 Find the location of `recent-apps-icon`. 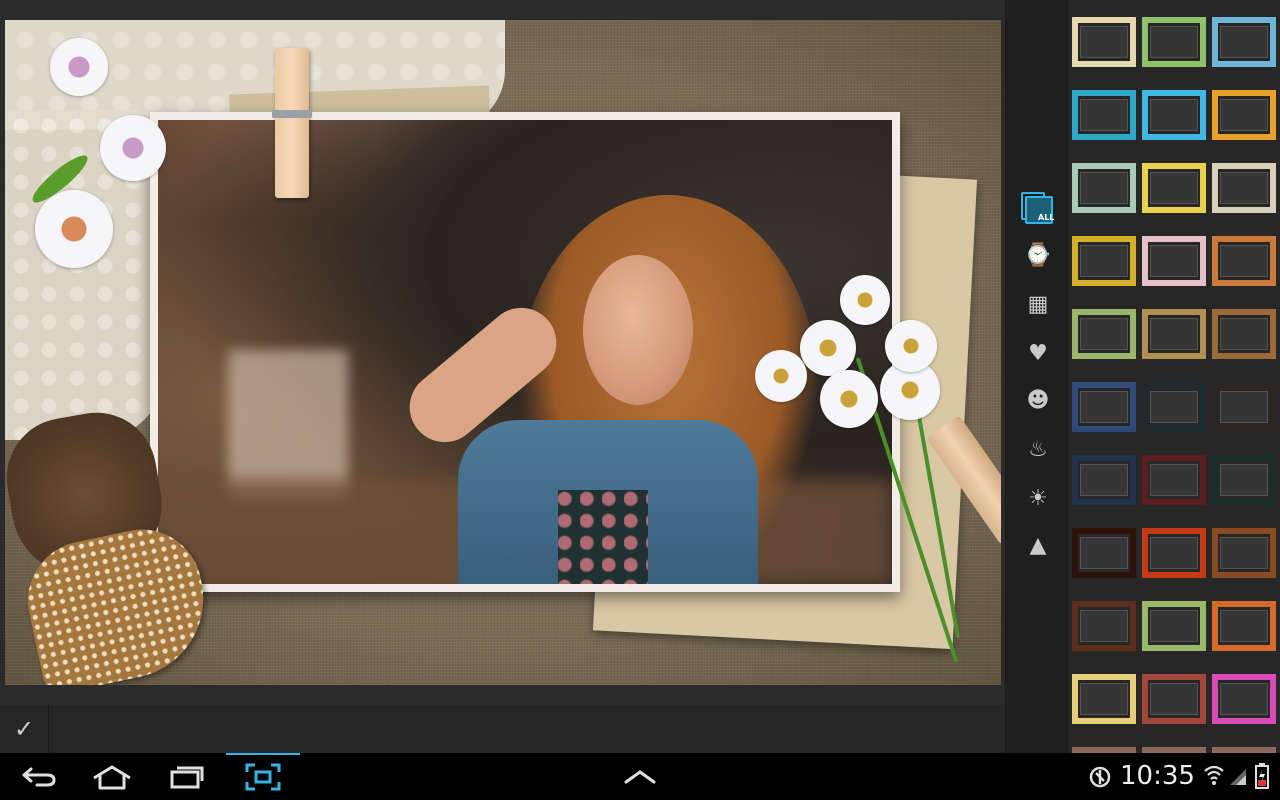

recent-apps-icon is located at coordinates (187, 777).